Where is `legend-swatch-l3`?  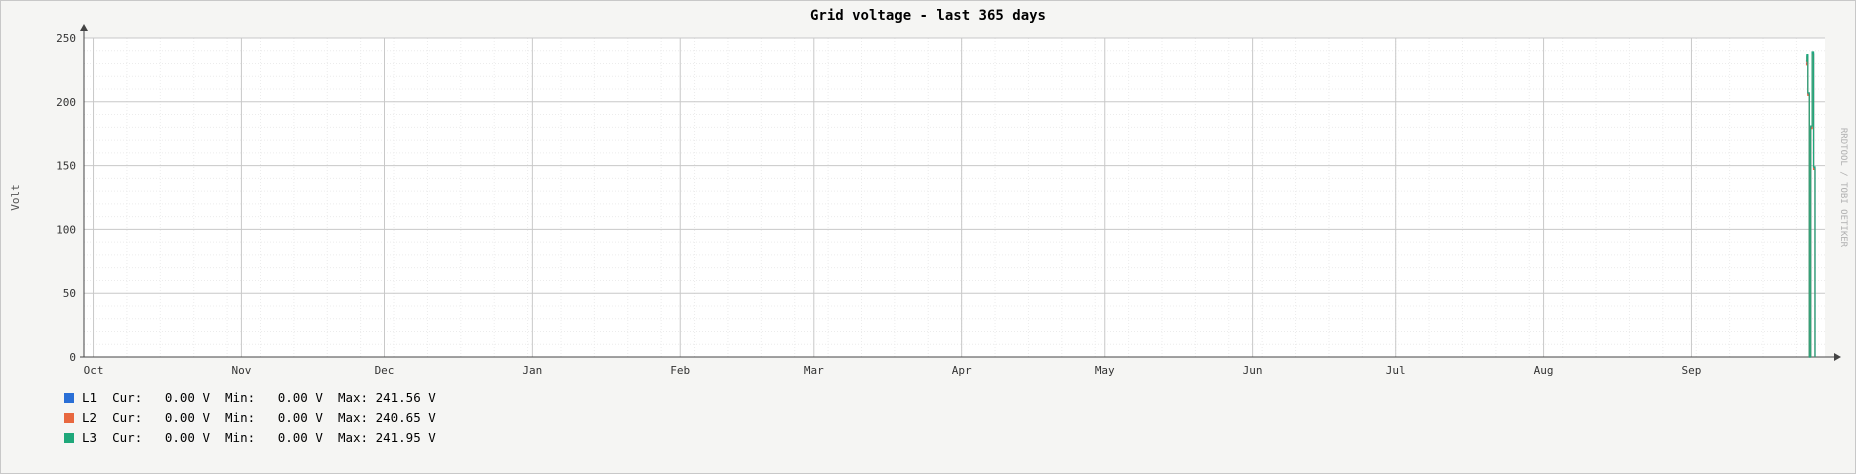 legend-swatch-l3 is located at coordinates (69, 438).